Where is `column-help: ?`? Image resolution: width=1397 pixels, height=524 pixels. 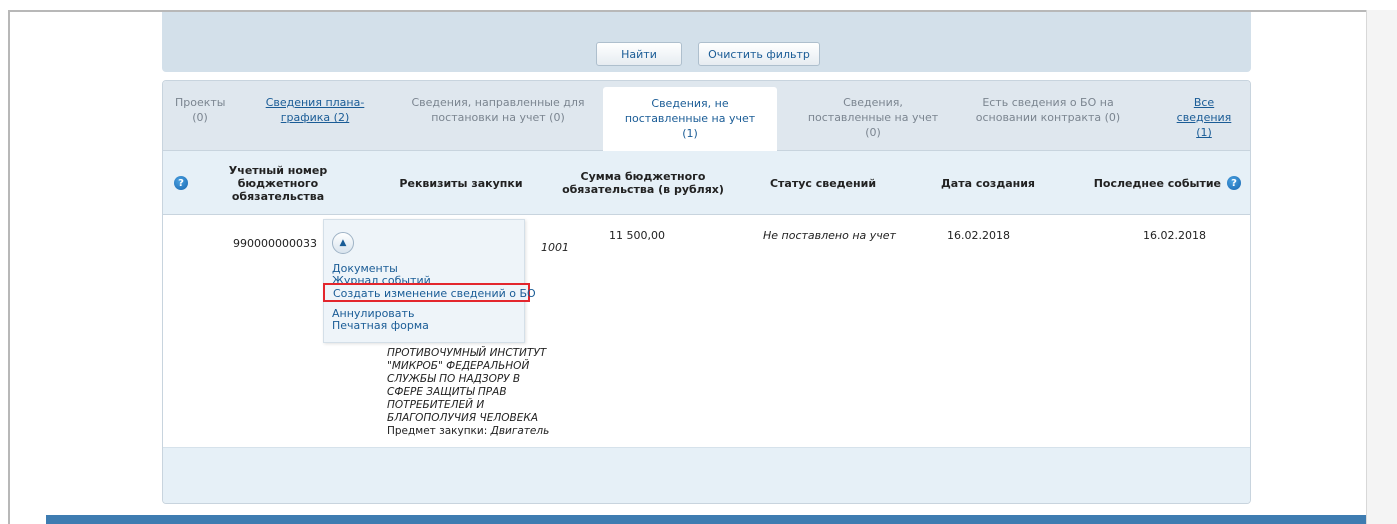 column-help: ? is located at coordinates (181, 183).